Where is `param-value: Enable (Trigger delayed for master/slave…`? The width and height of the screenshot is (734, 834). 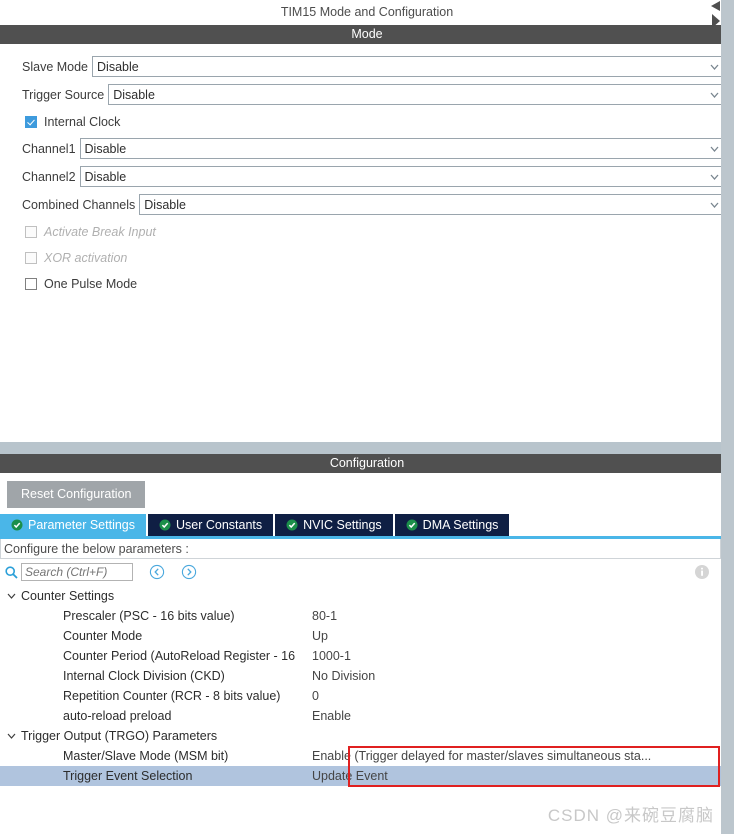 param-value: Enable (Trigger delayed for master/slave… is located at coordinates (515, 756).